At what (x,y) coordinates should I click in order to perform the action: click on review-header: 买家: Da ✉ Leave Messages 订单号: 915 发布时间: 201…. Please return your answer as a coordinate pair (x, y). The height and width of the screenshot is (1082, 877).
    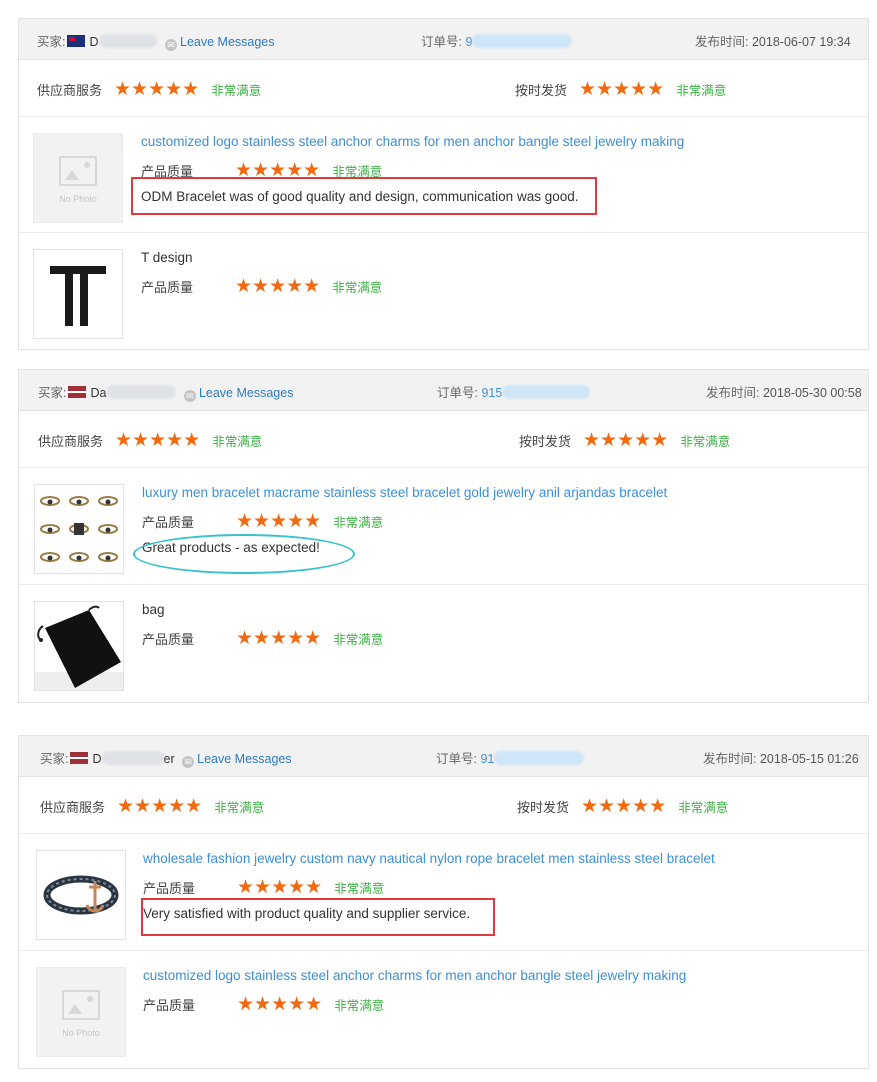
    Looking at the image, I should click on (443, 390).